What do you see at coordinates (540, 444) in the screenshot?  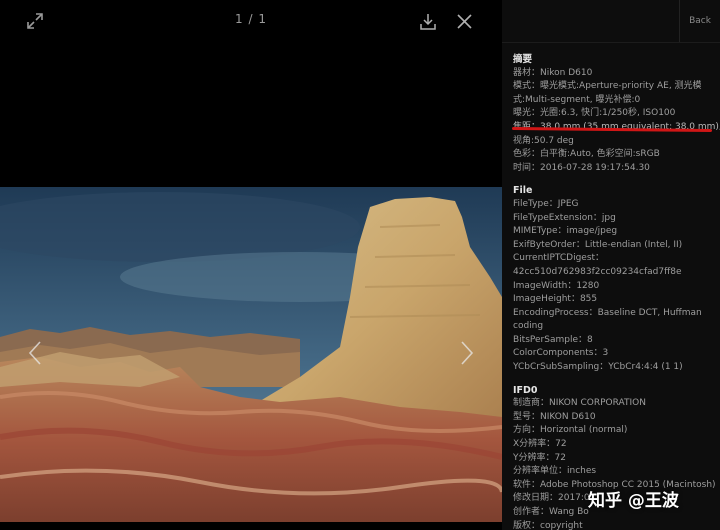 I see `ifd0-line: X分辨率：72` at bounding box center [540, 444].